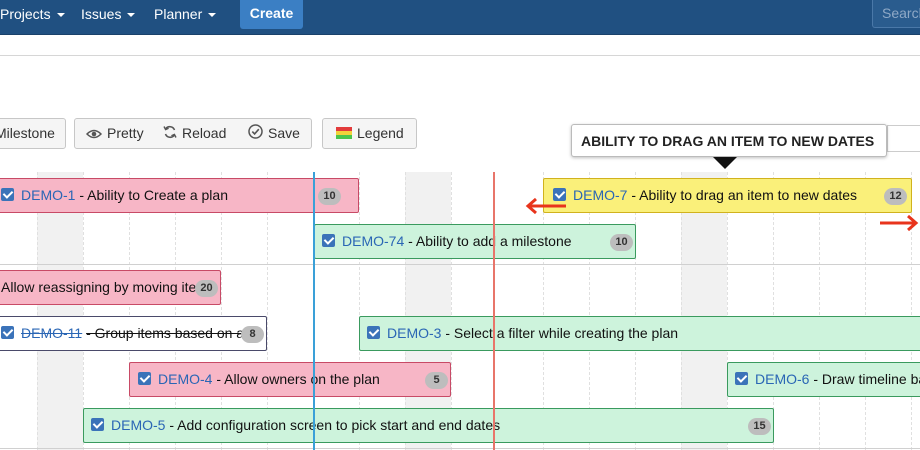  I want to click on pretty-button: Pretty, so click(113, 133).